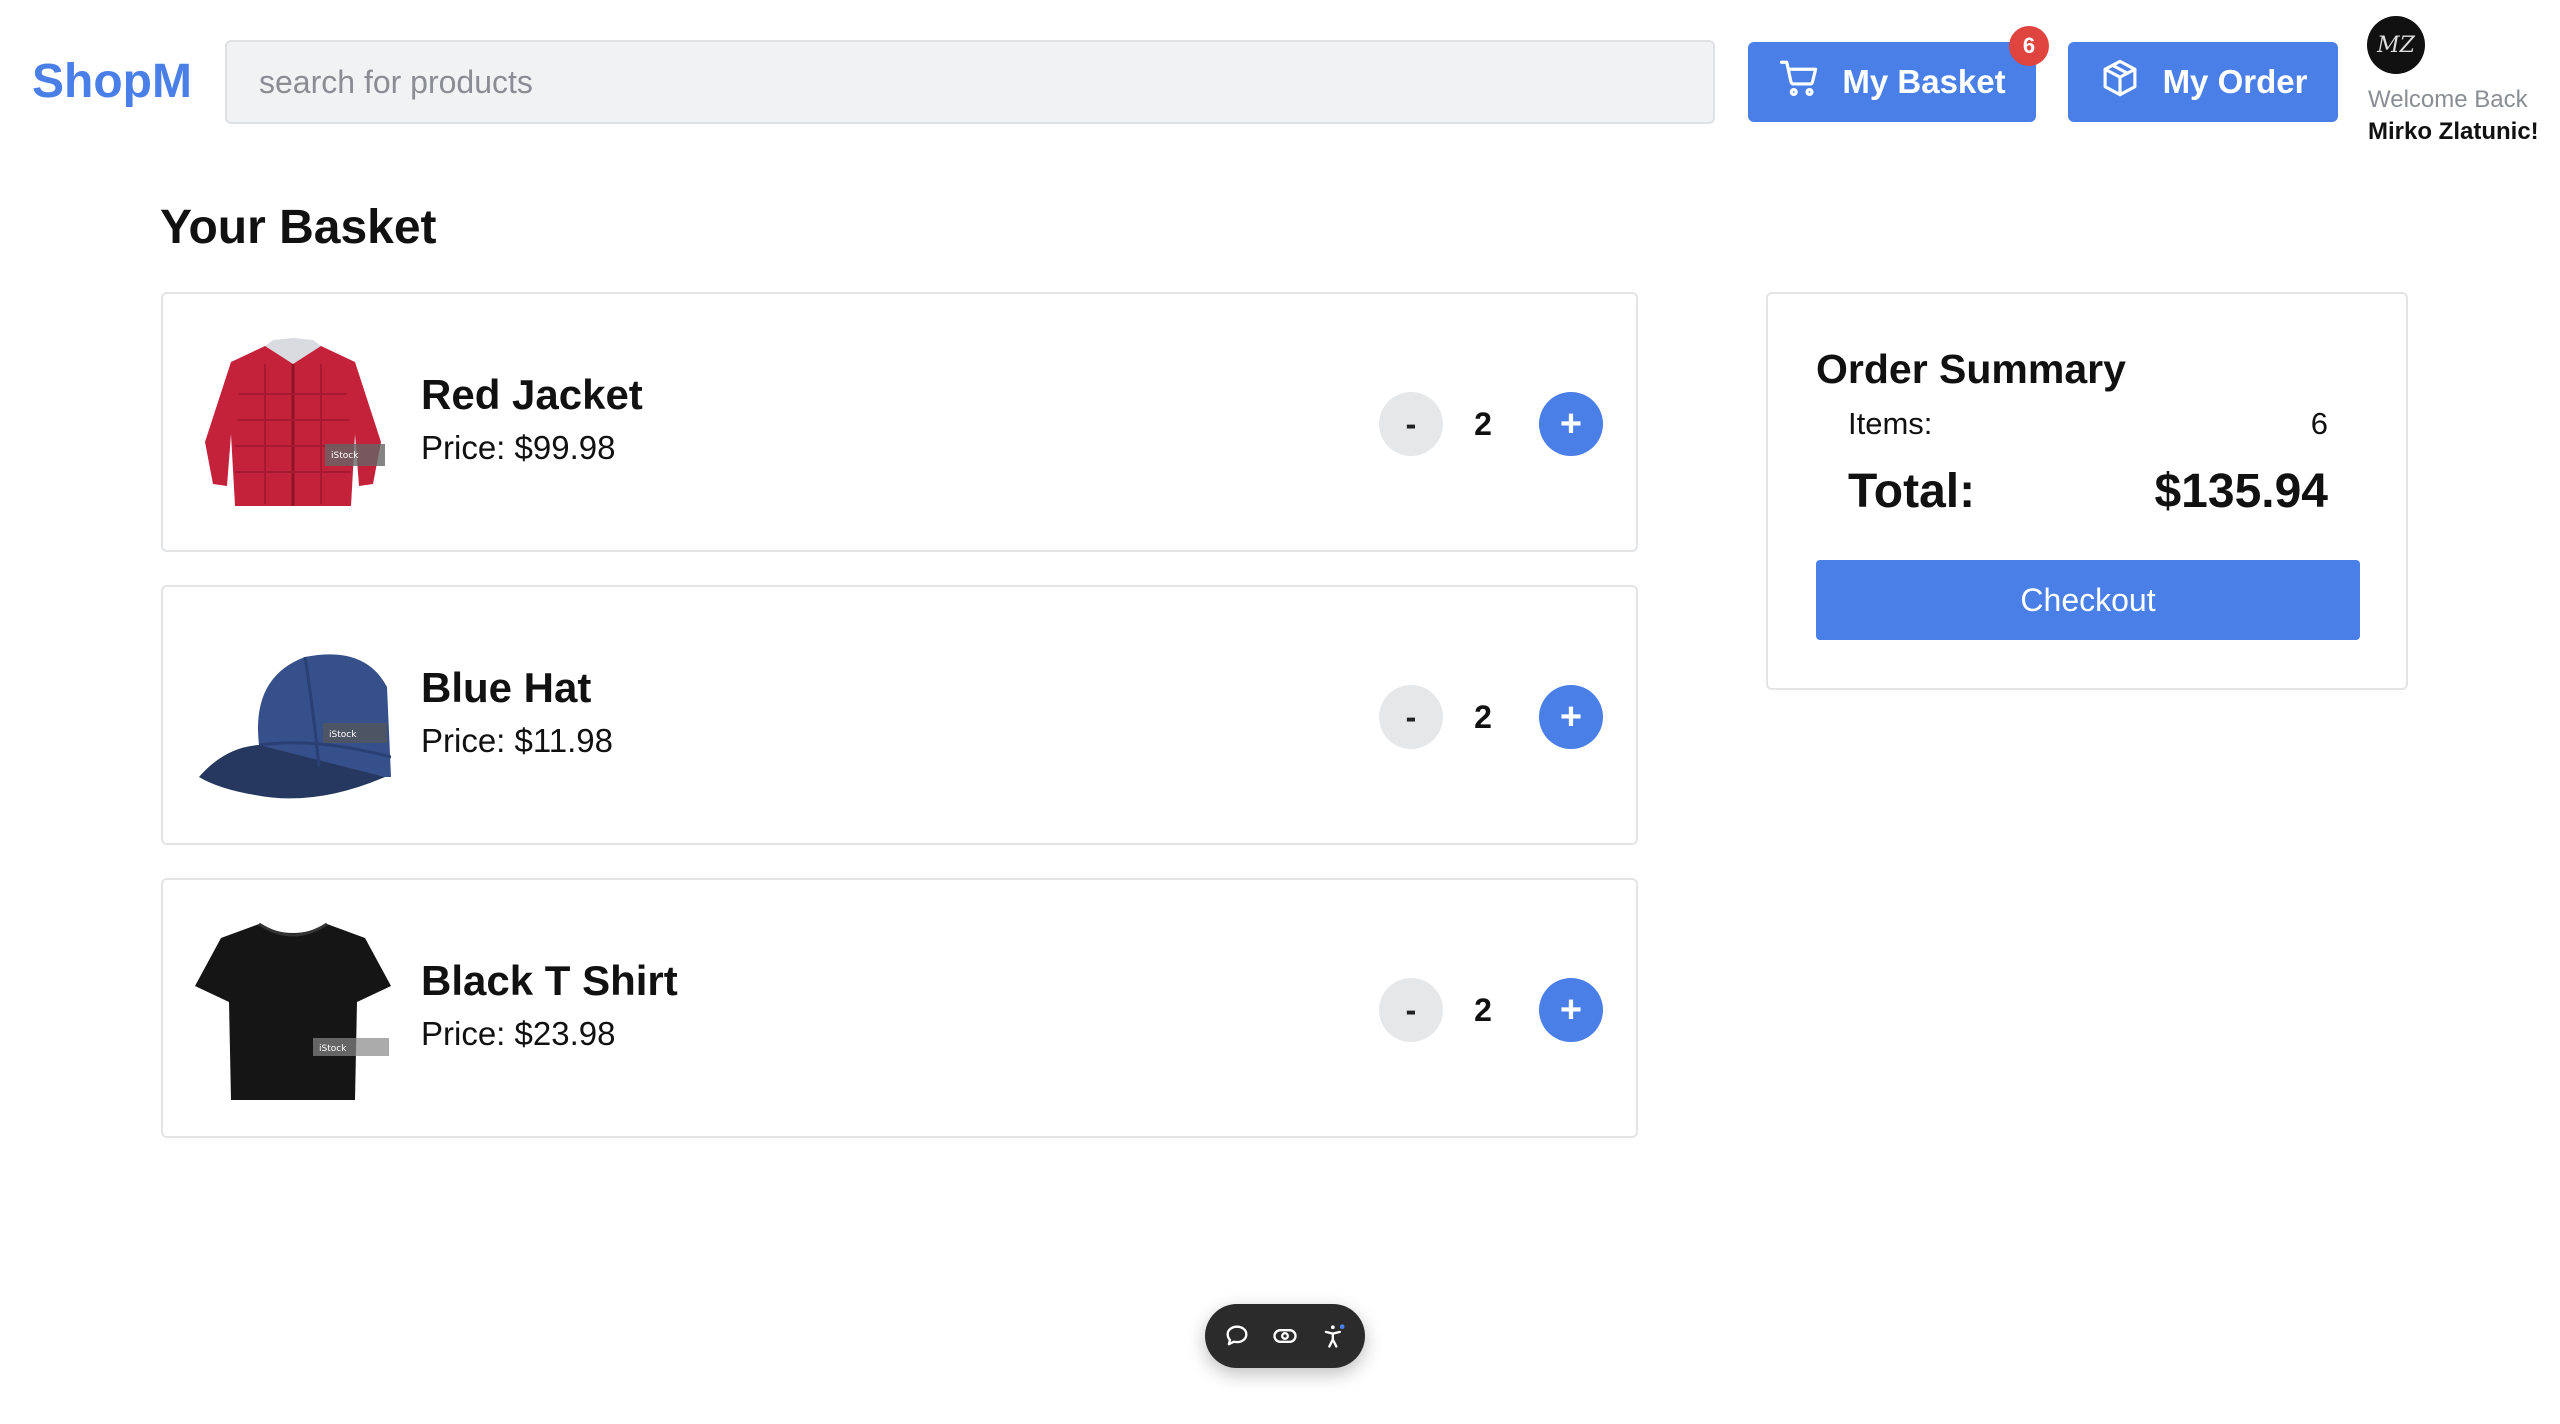 The width and height of the screenshot is (2560, 1424). Describe the element at coordinates (1890, 423) in the screenshot. I see `items-count-label: Items:` at that location.